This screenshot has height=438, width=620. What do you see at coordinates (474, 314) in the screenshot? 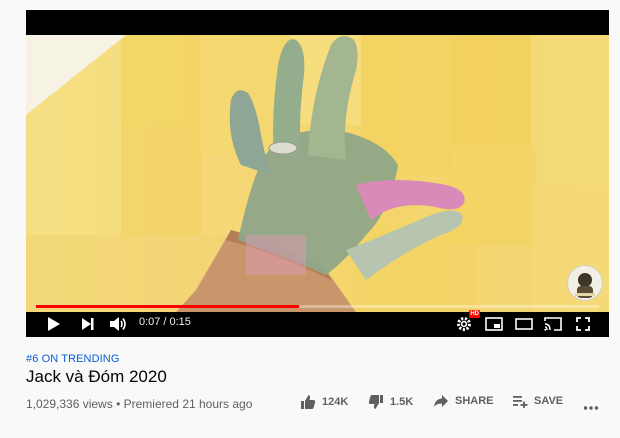
I see `hd-badge: HD` at bounding box center [474, 314].